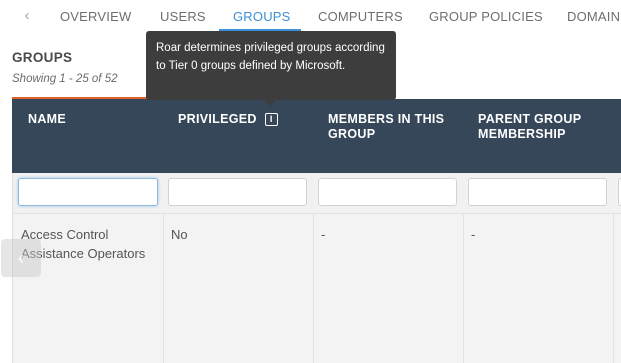  I want to click on filter-row, so click(316, 193).